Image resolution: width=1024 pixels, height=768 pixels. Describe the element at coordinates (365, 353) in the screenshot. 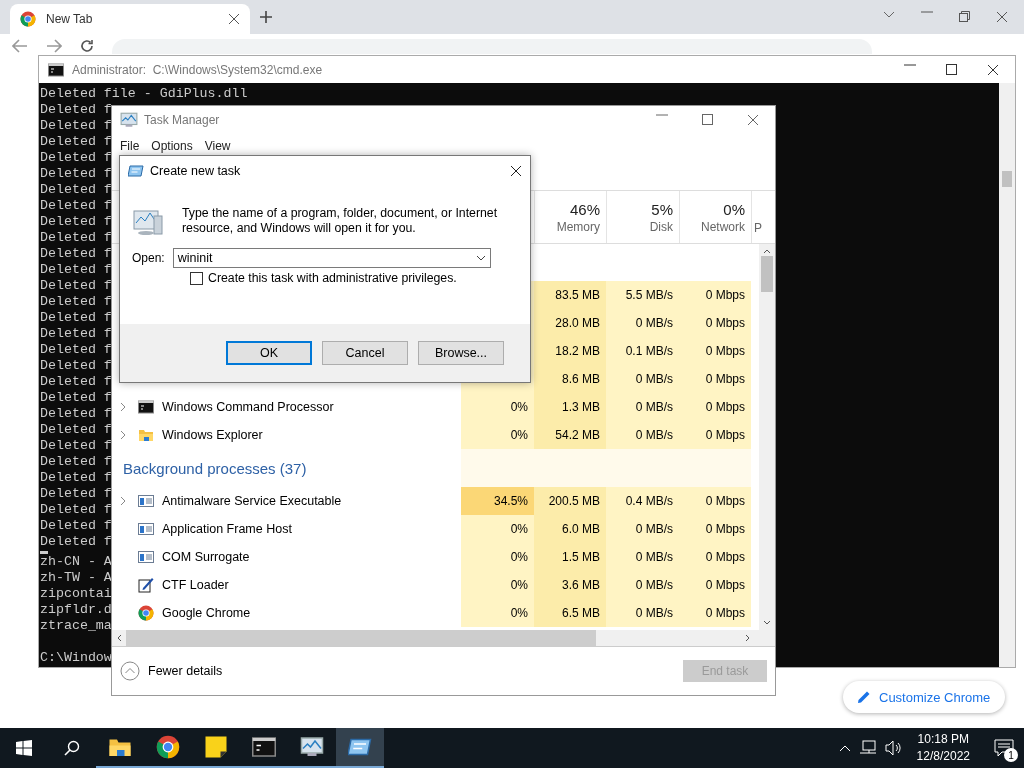

I see `dialog-button: Cancel` at that location.